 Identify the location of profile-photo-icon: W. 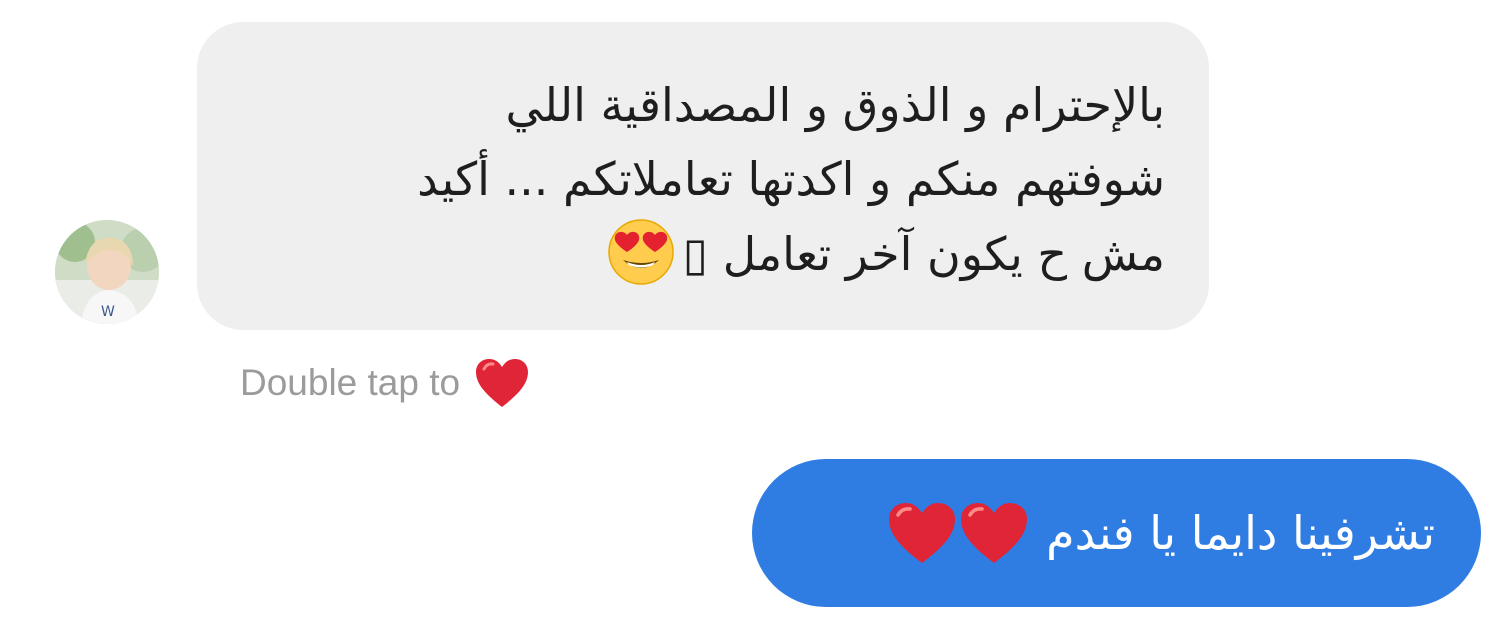
(107, 272).